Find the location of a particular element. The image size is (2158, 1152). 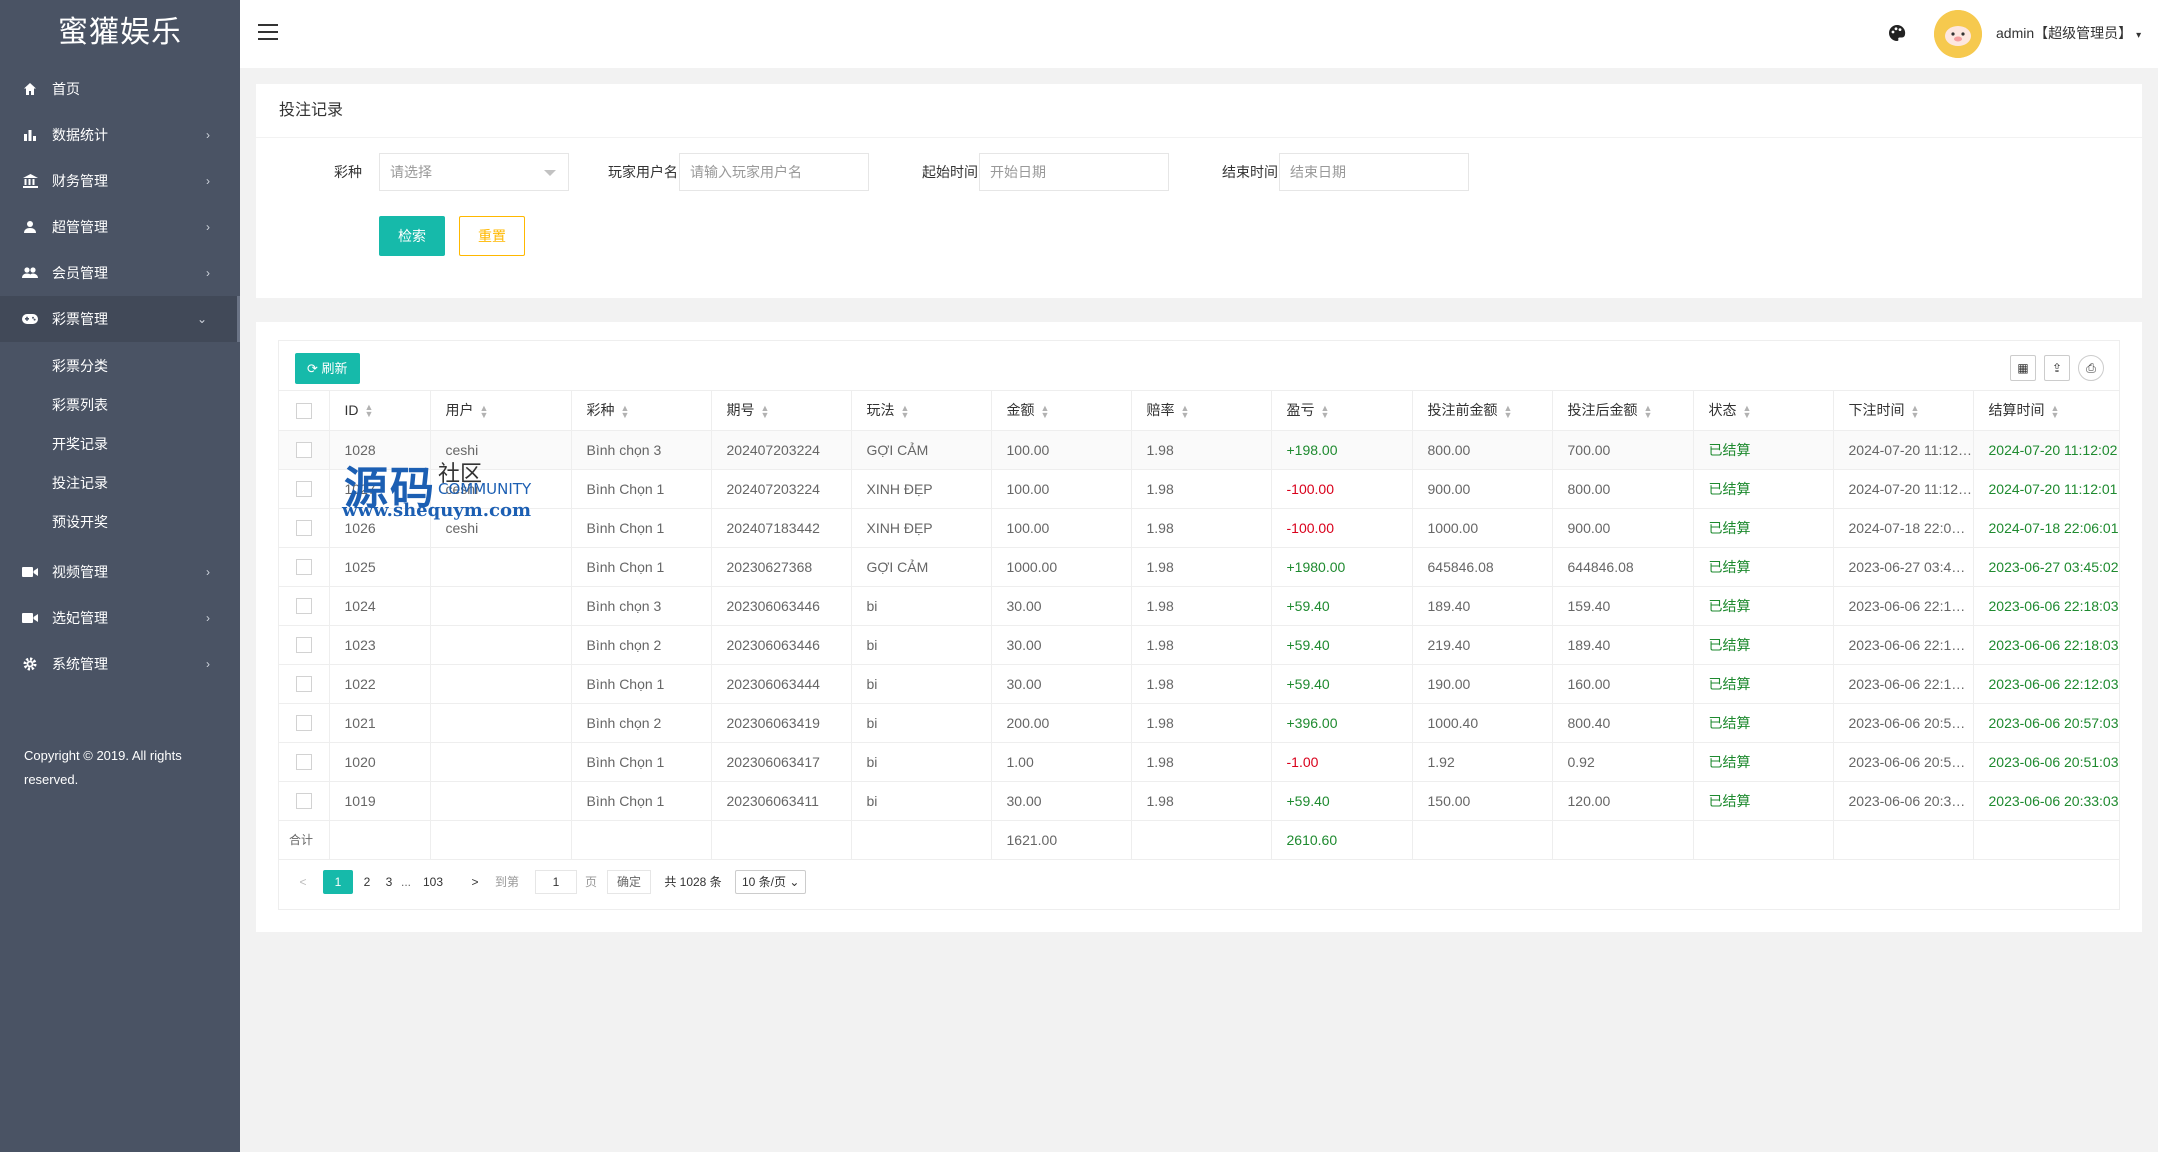

cell-issue: 202306063446 is located at coordinates (781, 645).